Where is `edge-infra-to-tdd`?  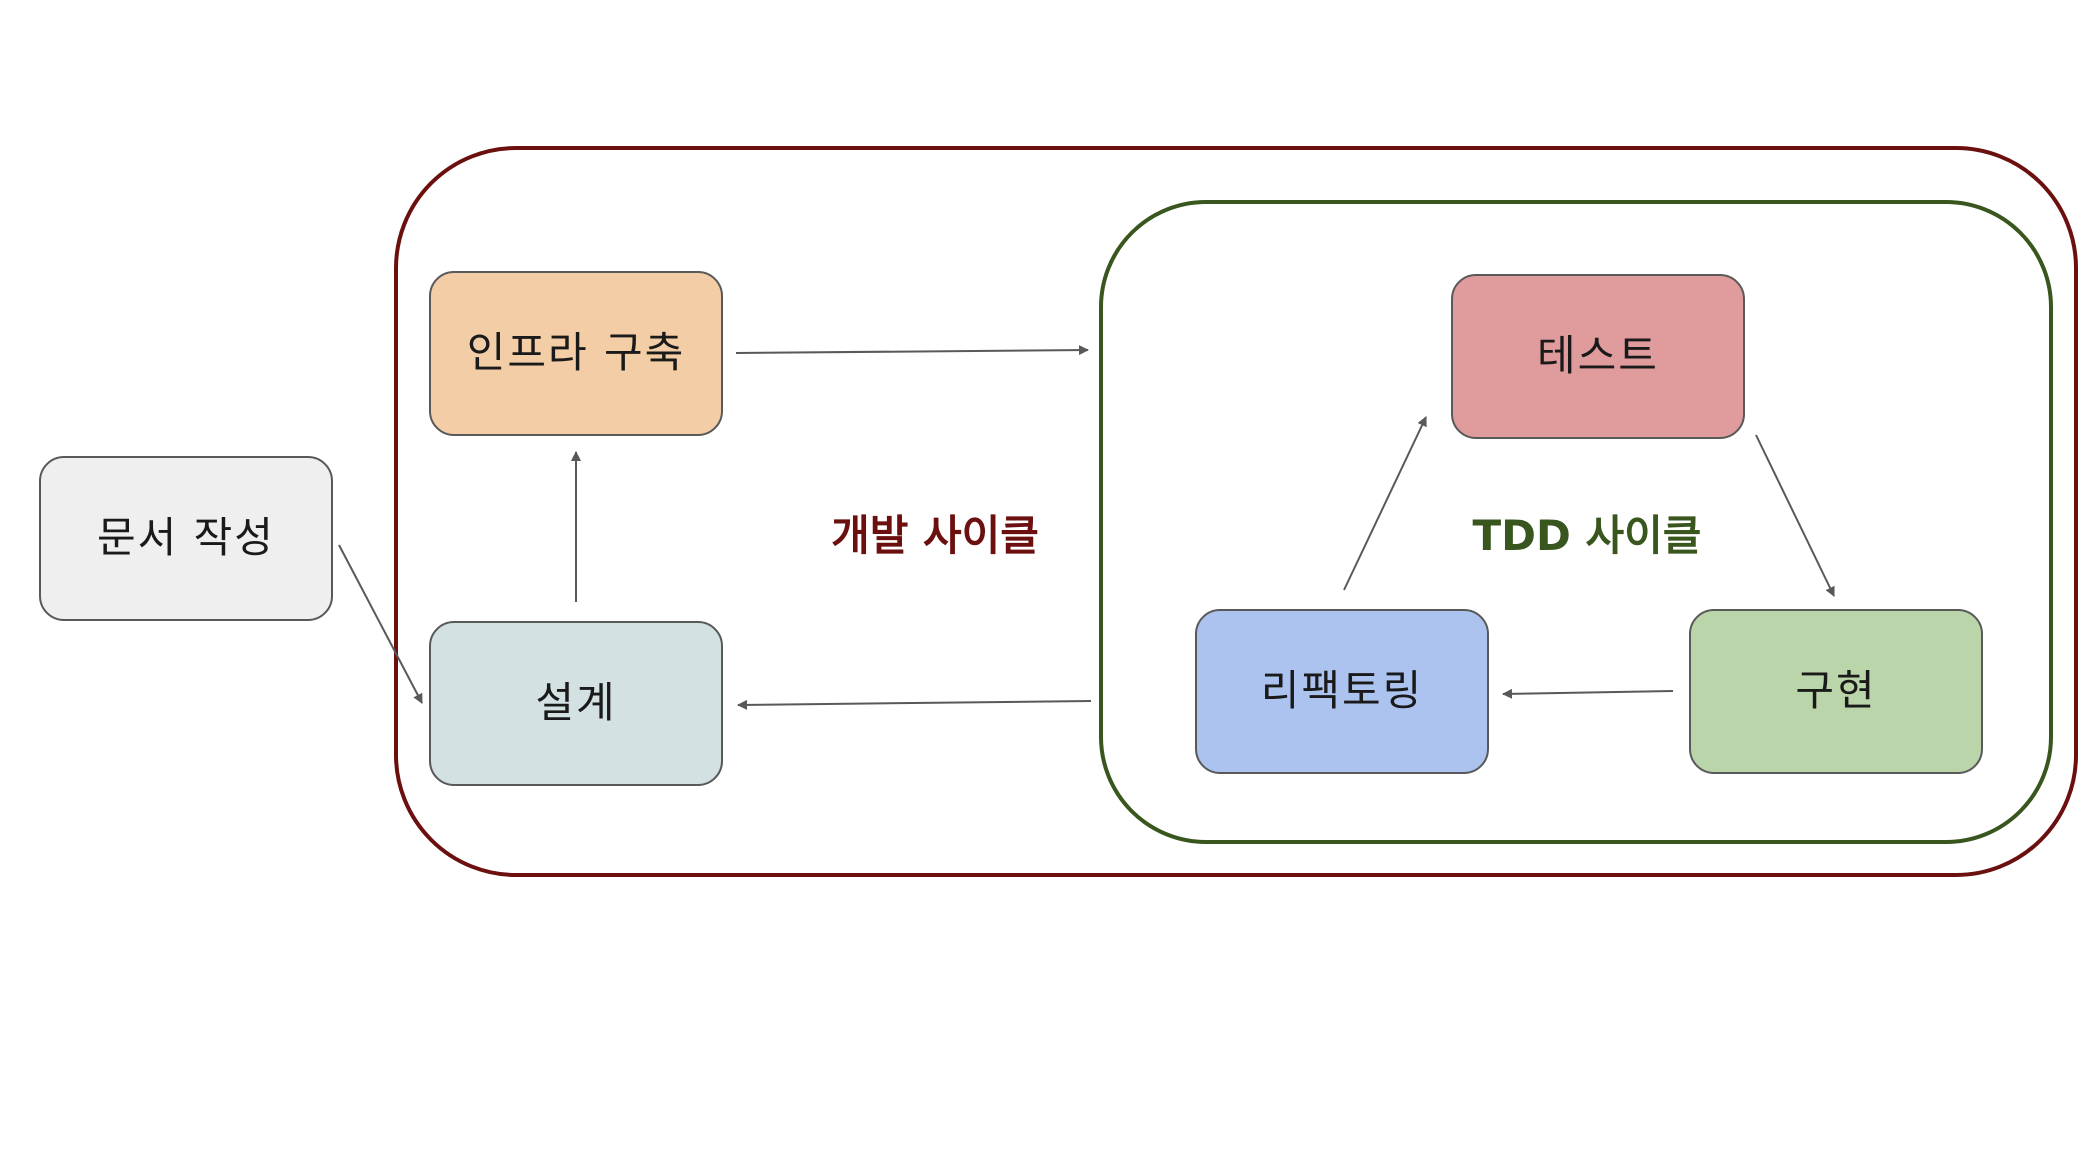 edge-infra-to-tdd is located at coordinates (912, 350).